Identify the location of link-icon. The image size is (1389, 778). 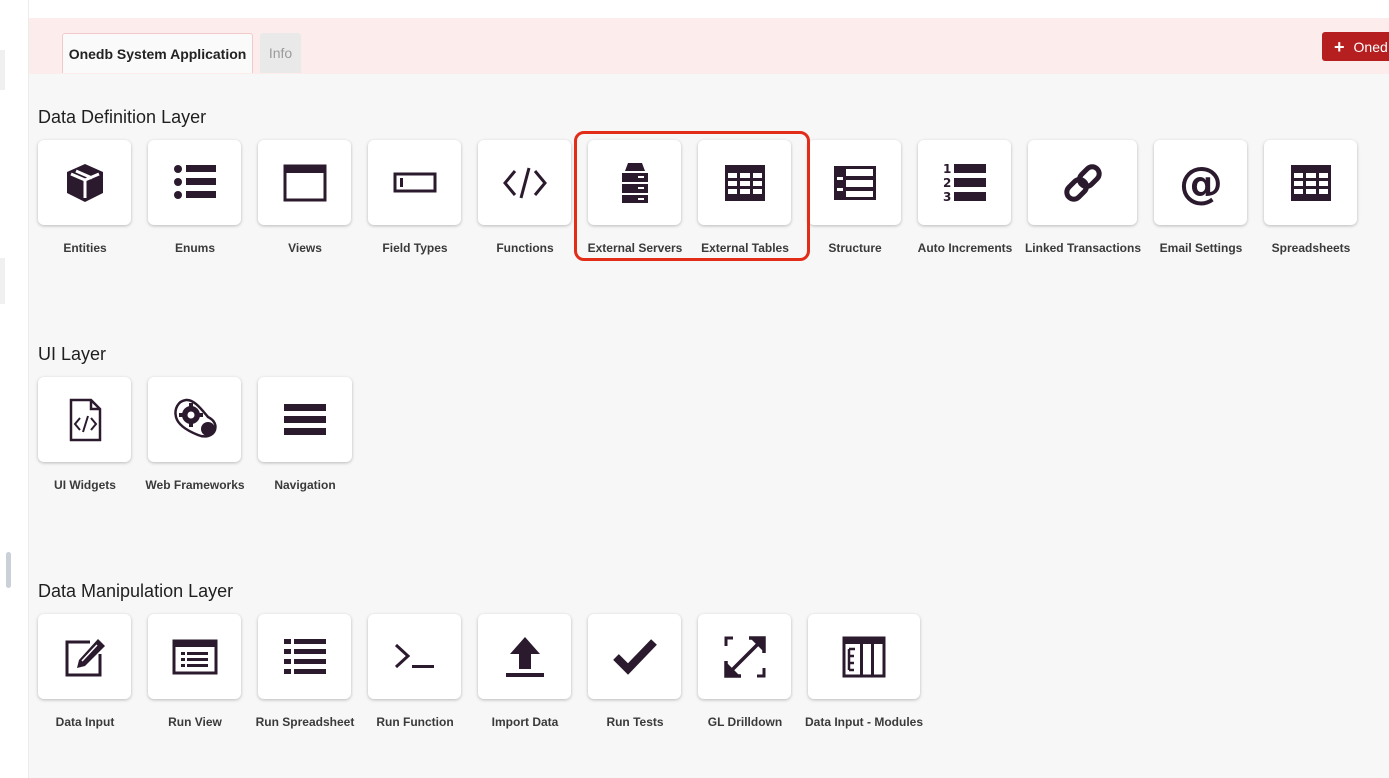
(1082, 182).